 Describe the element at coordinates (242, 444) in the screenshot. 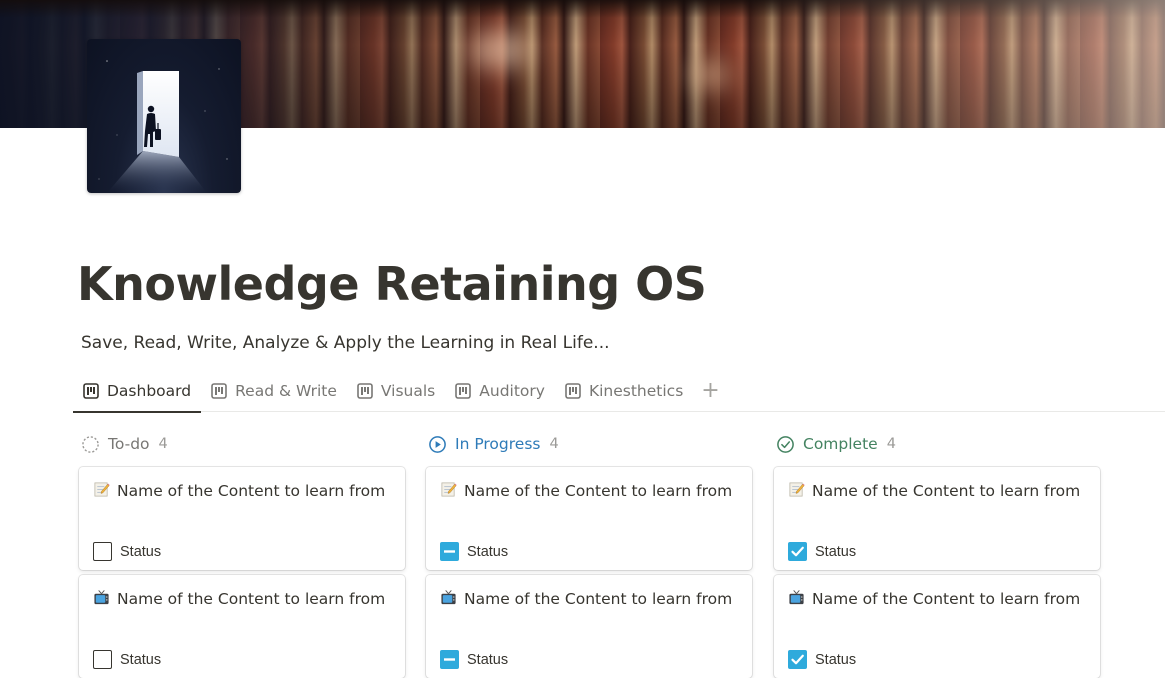

I see `column-header: To-do 4` at that location.